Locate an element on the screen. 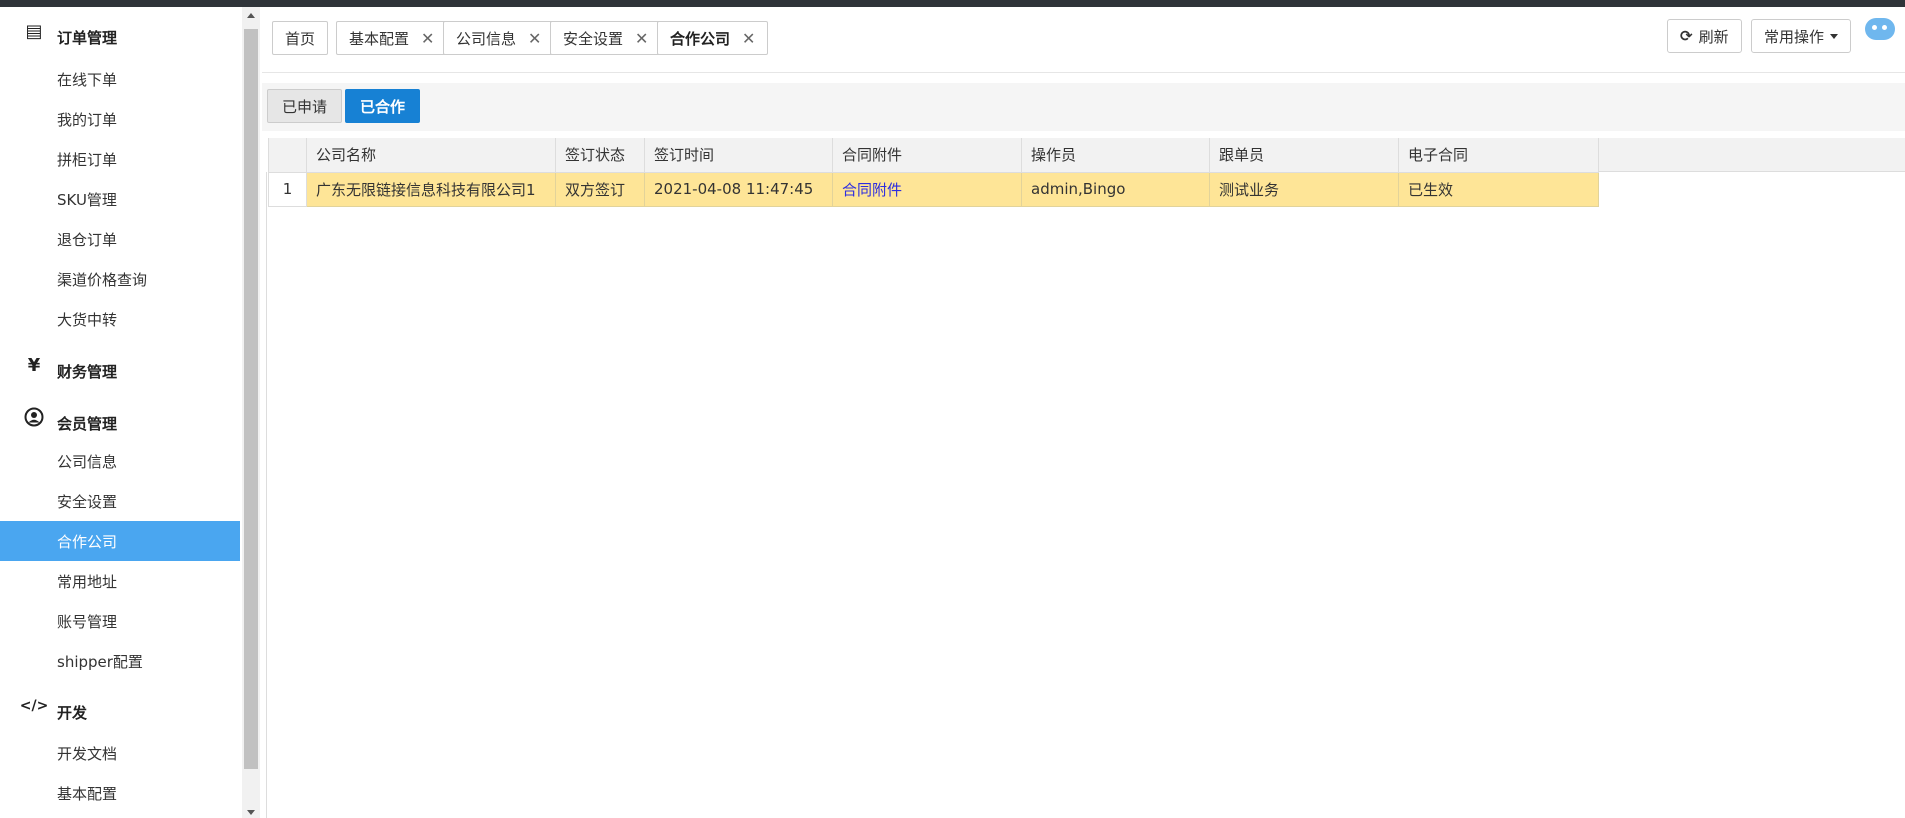  menu-group-orders: ▤ 订单管理 is located at coordinates (120, 33).